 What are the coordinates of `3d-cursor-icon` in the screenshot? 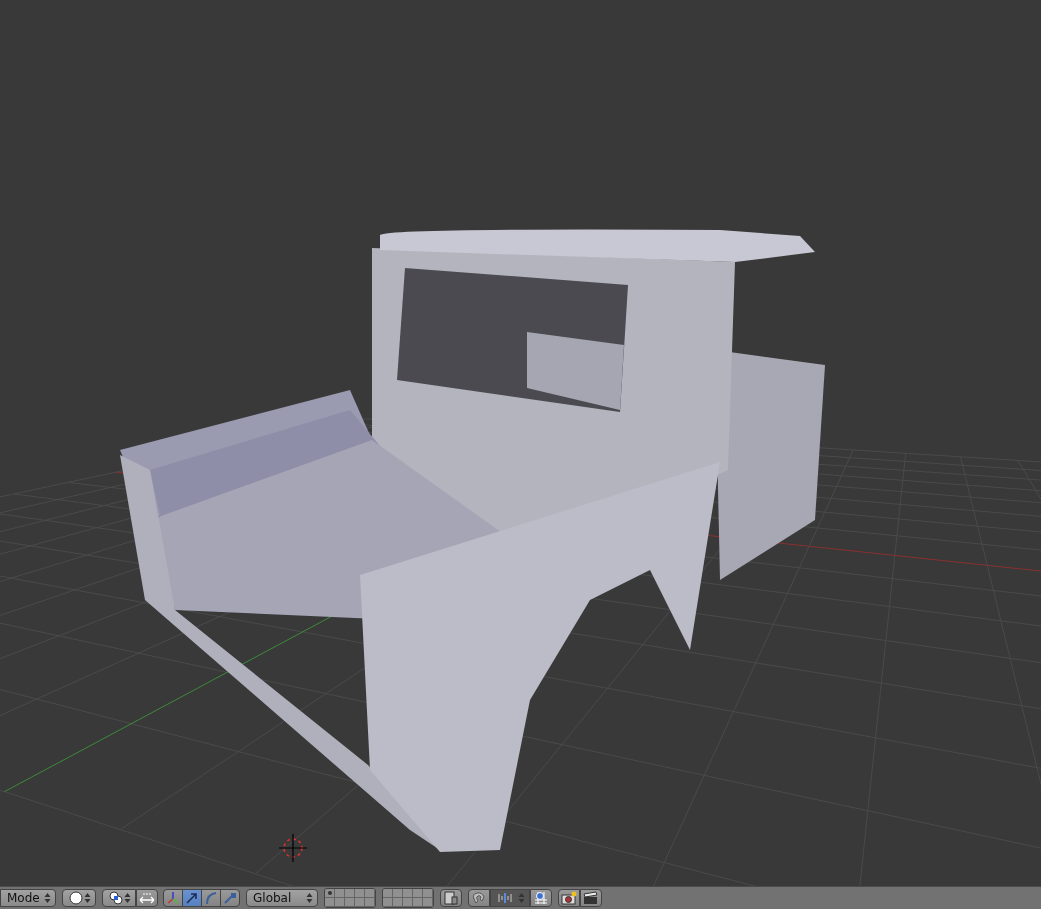 It's located at (293, 848).